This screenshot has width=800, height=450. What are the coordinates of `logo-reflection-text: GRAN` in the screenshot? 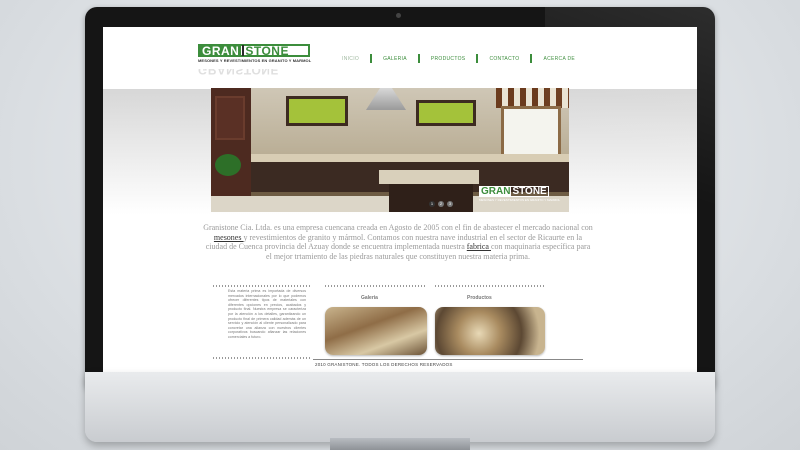 It's located at (217, 73).